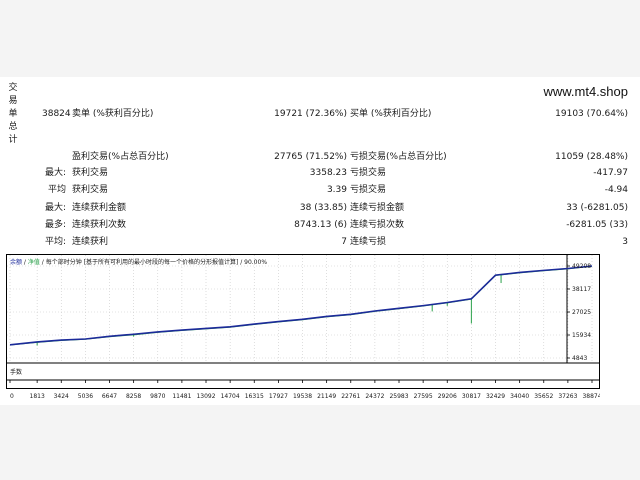  I want to click on y-tick-label: 27025, so click(581, 312).